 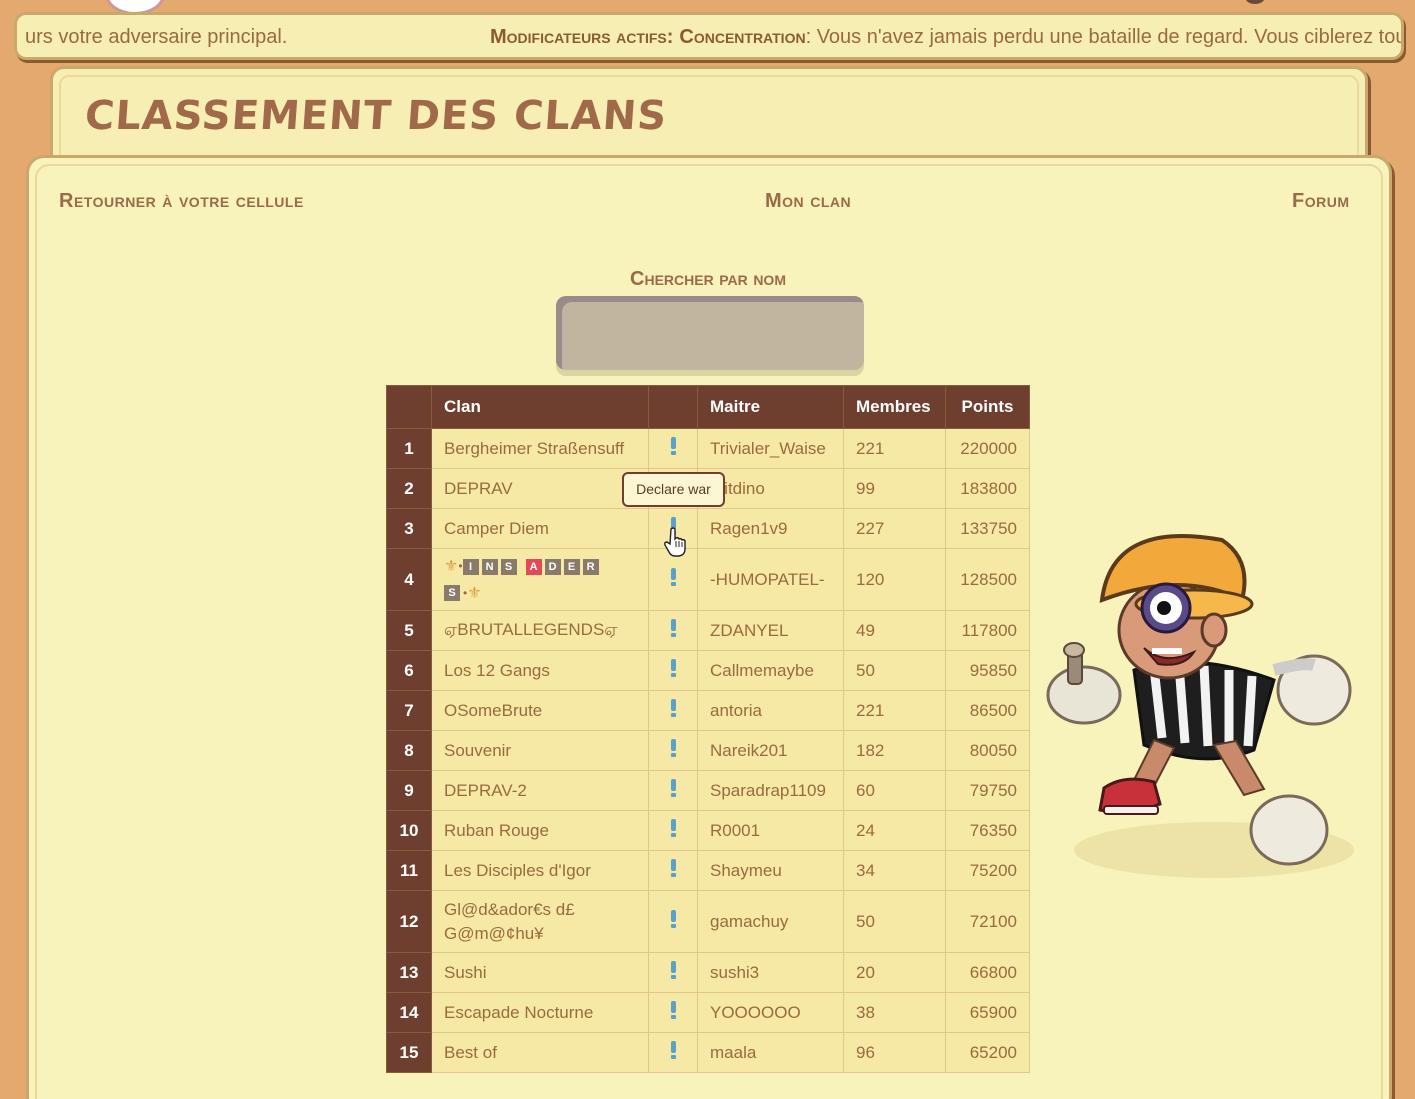 I want to click on table-row: 8 Souvenir Nareik201 182 80050, so click(x=708, y=750).